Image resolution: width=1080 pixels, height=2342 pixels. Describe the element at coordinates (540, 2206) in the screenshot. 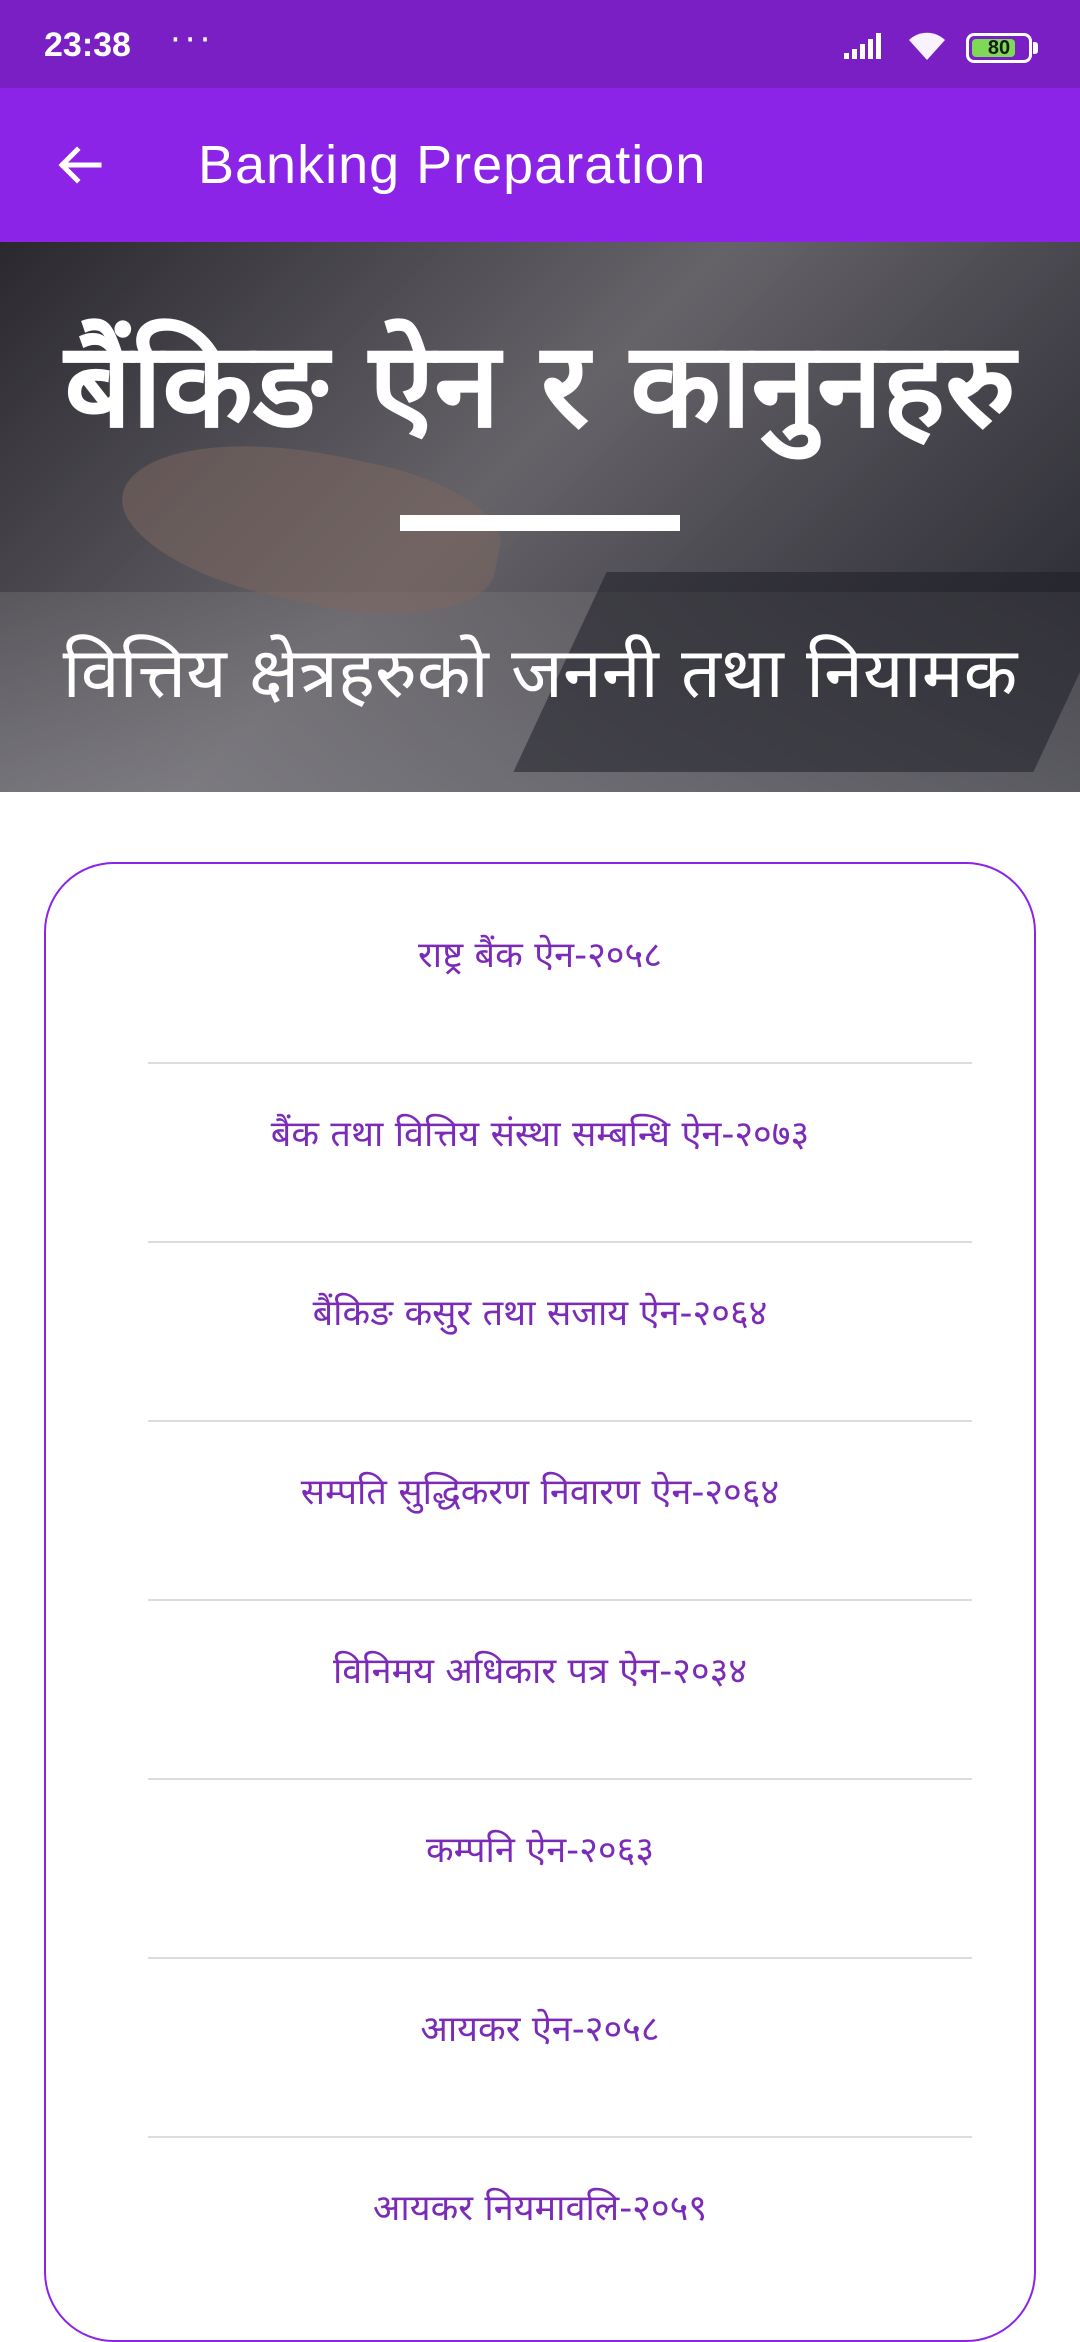

I see `list-item-act-8: आयकर नियमावलि-२०५९` at that location.